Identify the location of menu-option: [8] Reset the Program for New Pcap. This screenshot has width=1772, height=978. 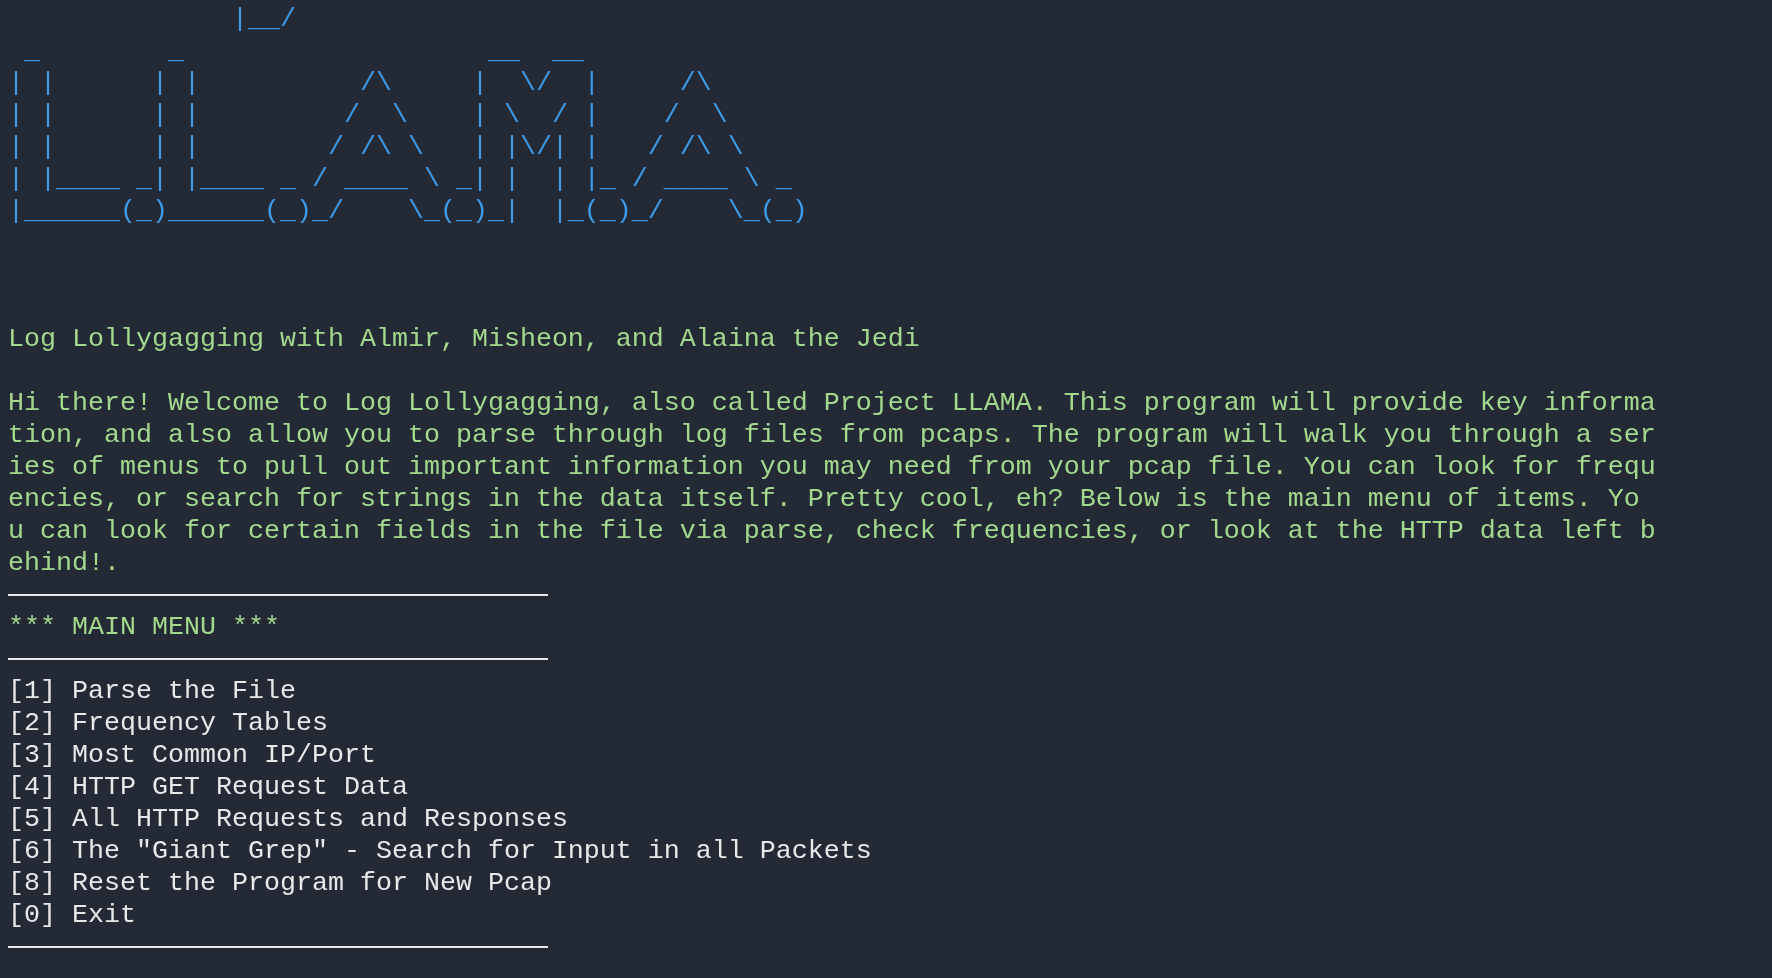
(280, 883).